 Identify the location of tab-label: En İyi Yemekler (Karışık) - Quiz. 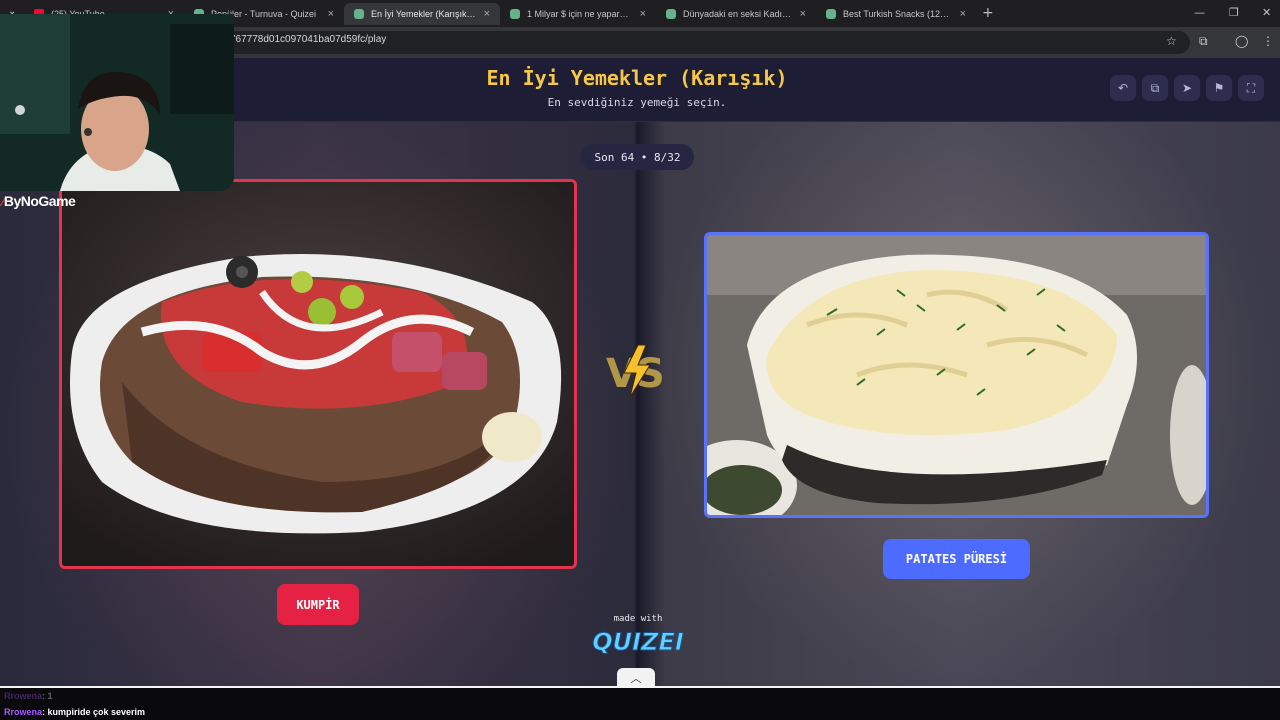
(424, 14).